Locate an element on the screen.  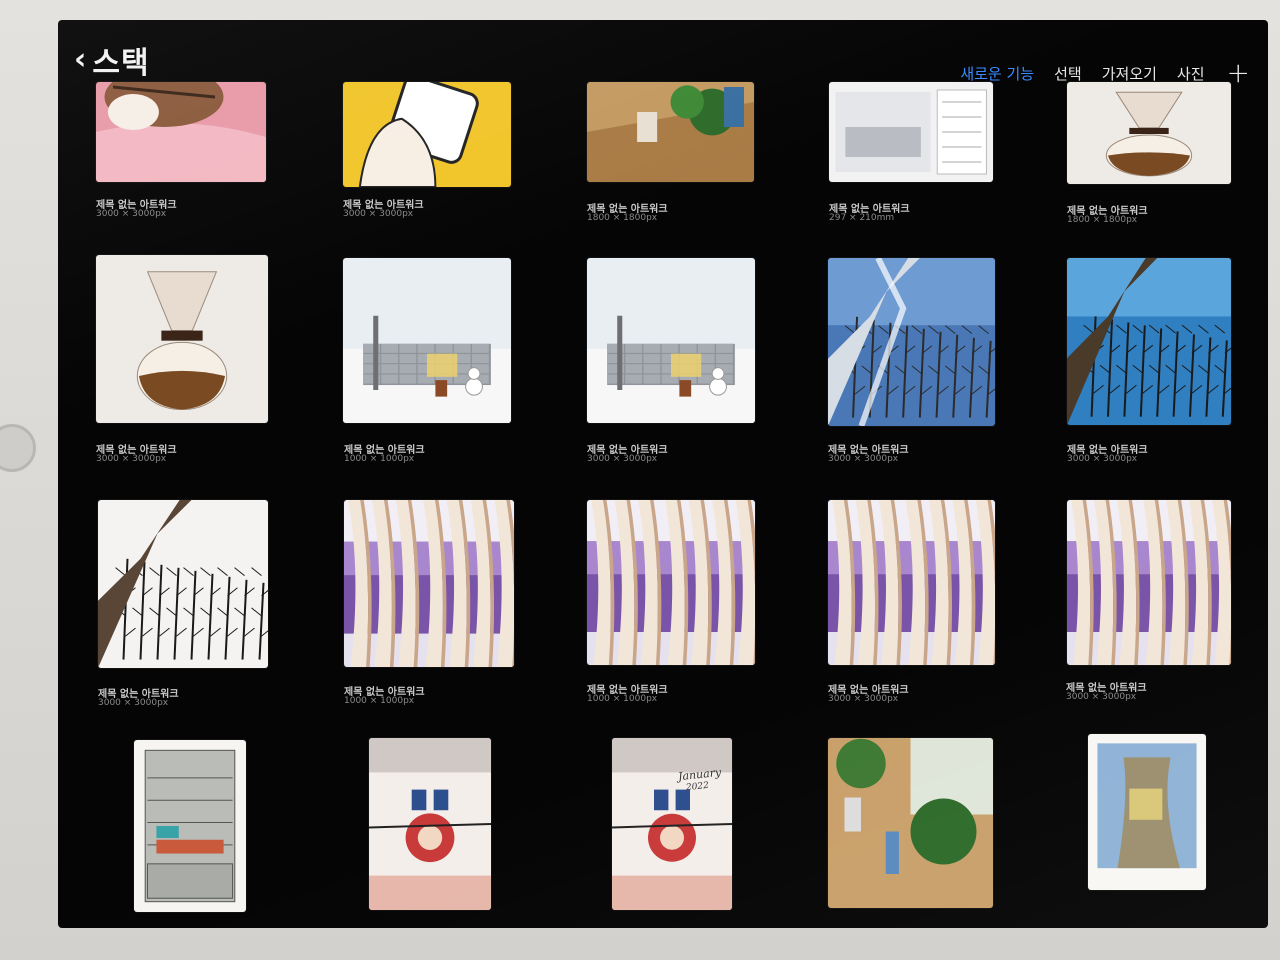
artwork-dimensions: 297 × 210mm is located at coordinates (862, 218).